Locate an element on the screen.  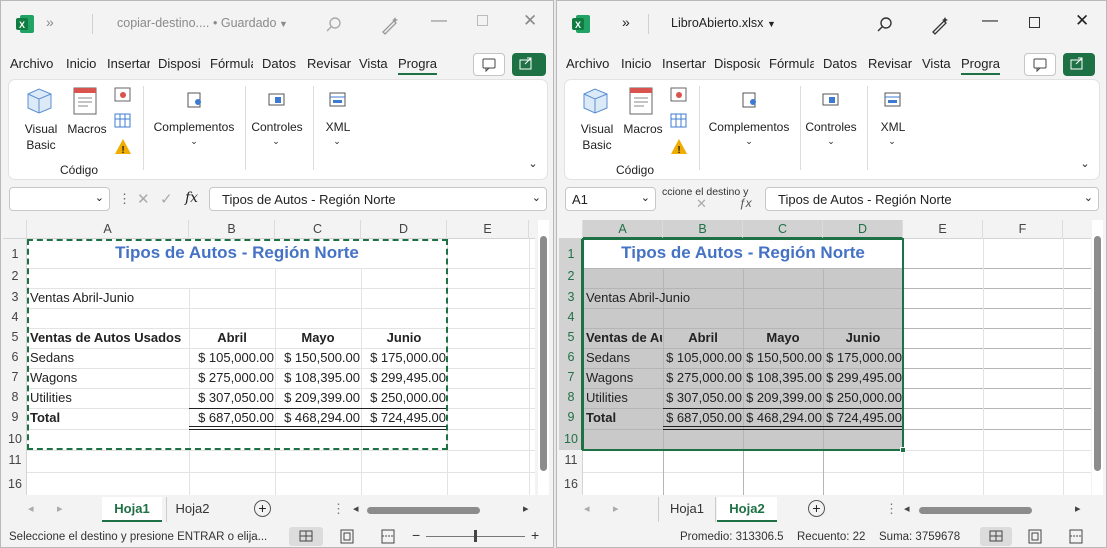
tab-disposicion: Disposic is located at coordinates (737, 63).